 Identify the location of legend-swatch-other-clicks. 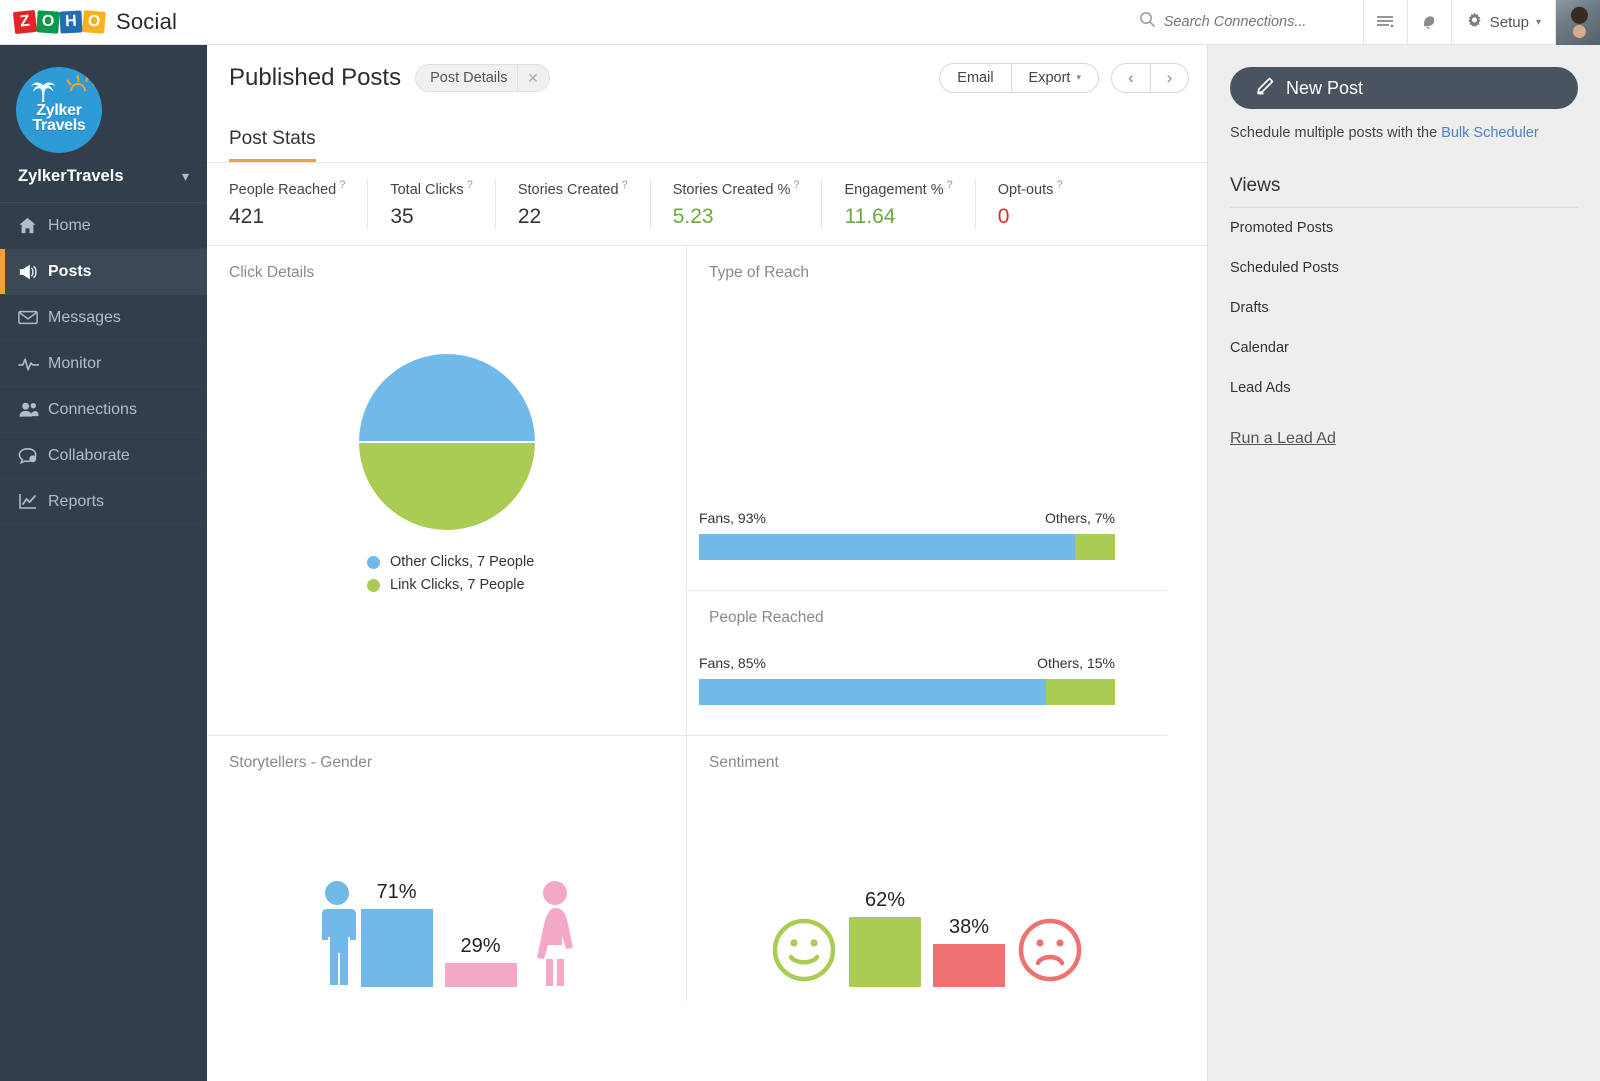
(373, 562).